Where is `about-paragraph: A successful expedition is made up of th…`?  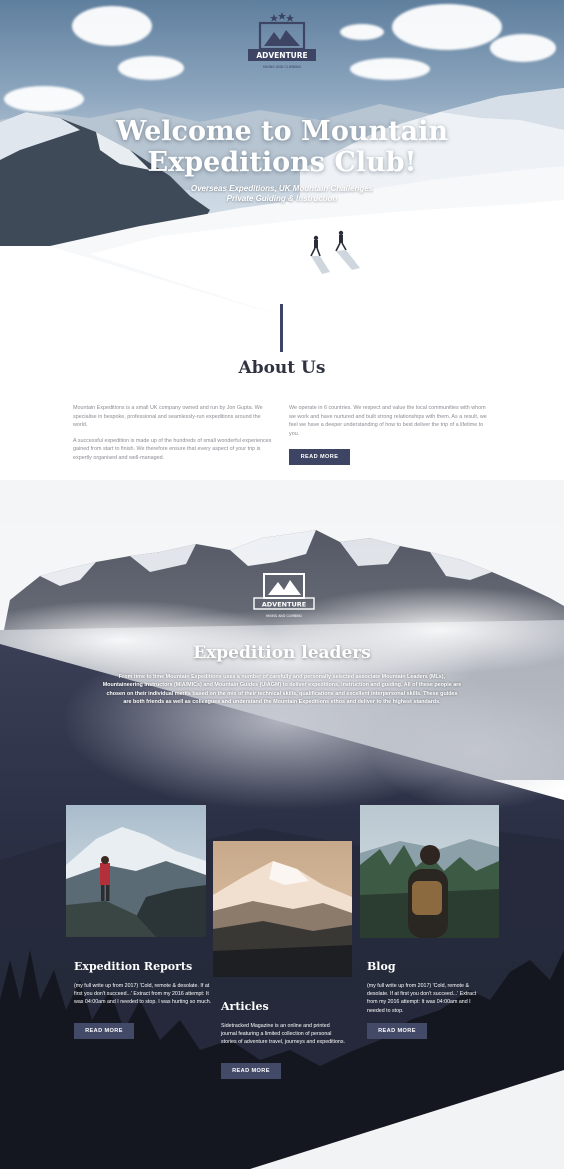 about-paragraph: A successful expedition is made up of th… is located at coordinates (172, 449).